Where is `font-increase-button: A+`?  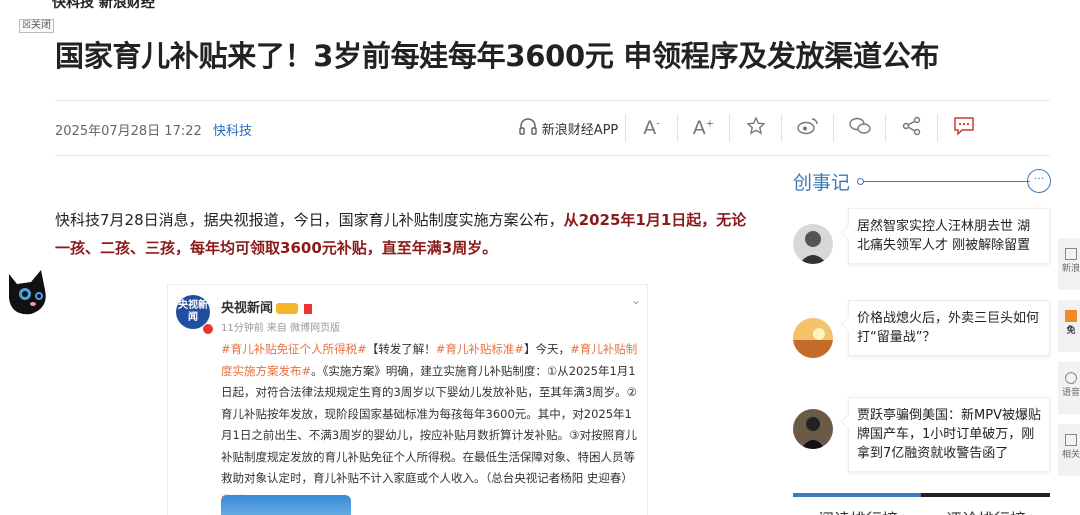 font-increase-button: A+ is located at coordinates (704, 128).